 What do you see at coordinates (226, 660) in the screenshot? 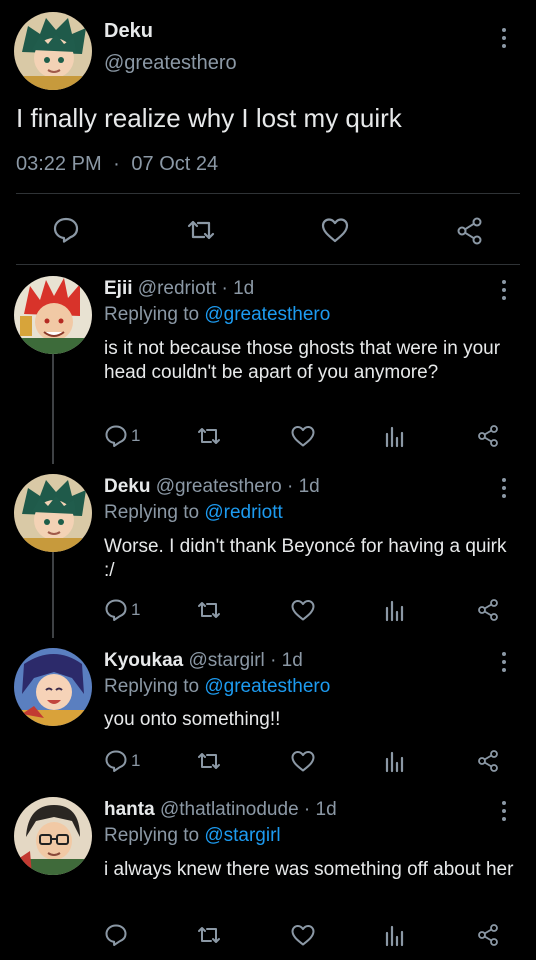
I see `reply-author-handle: @stargirl` at bounding box center [226, 660].